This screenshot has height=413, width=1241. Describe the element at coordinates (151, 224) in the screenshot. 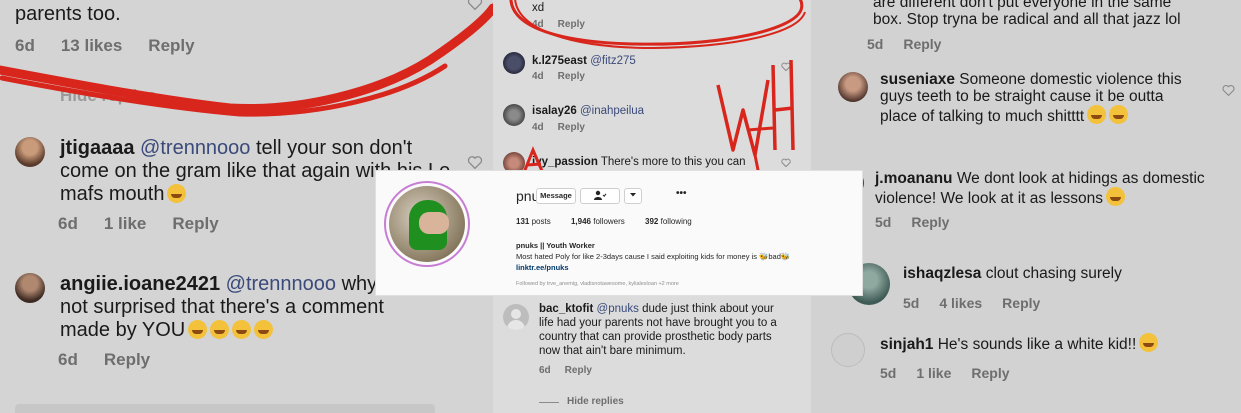

I see `comment-meta: 6d 1 like Reply` at that location.